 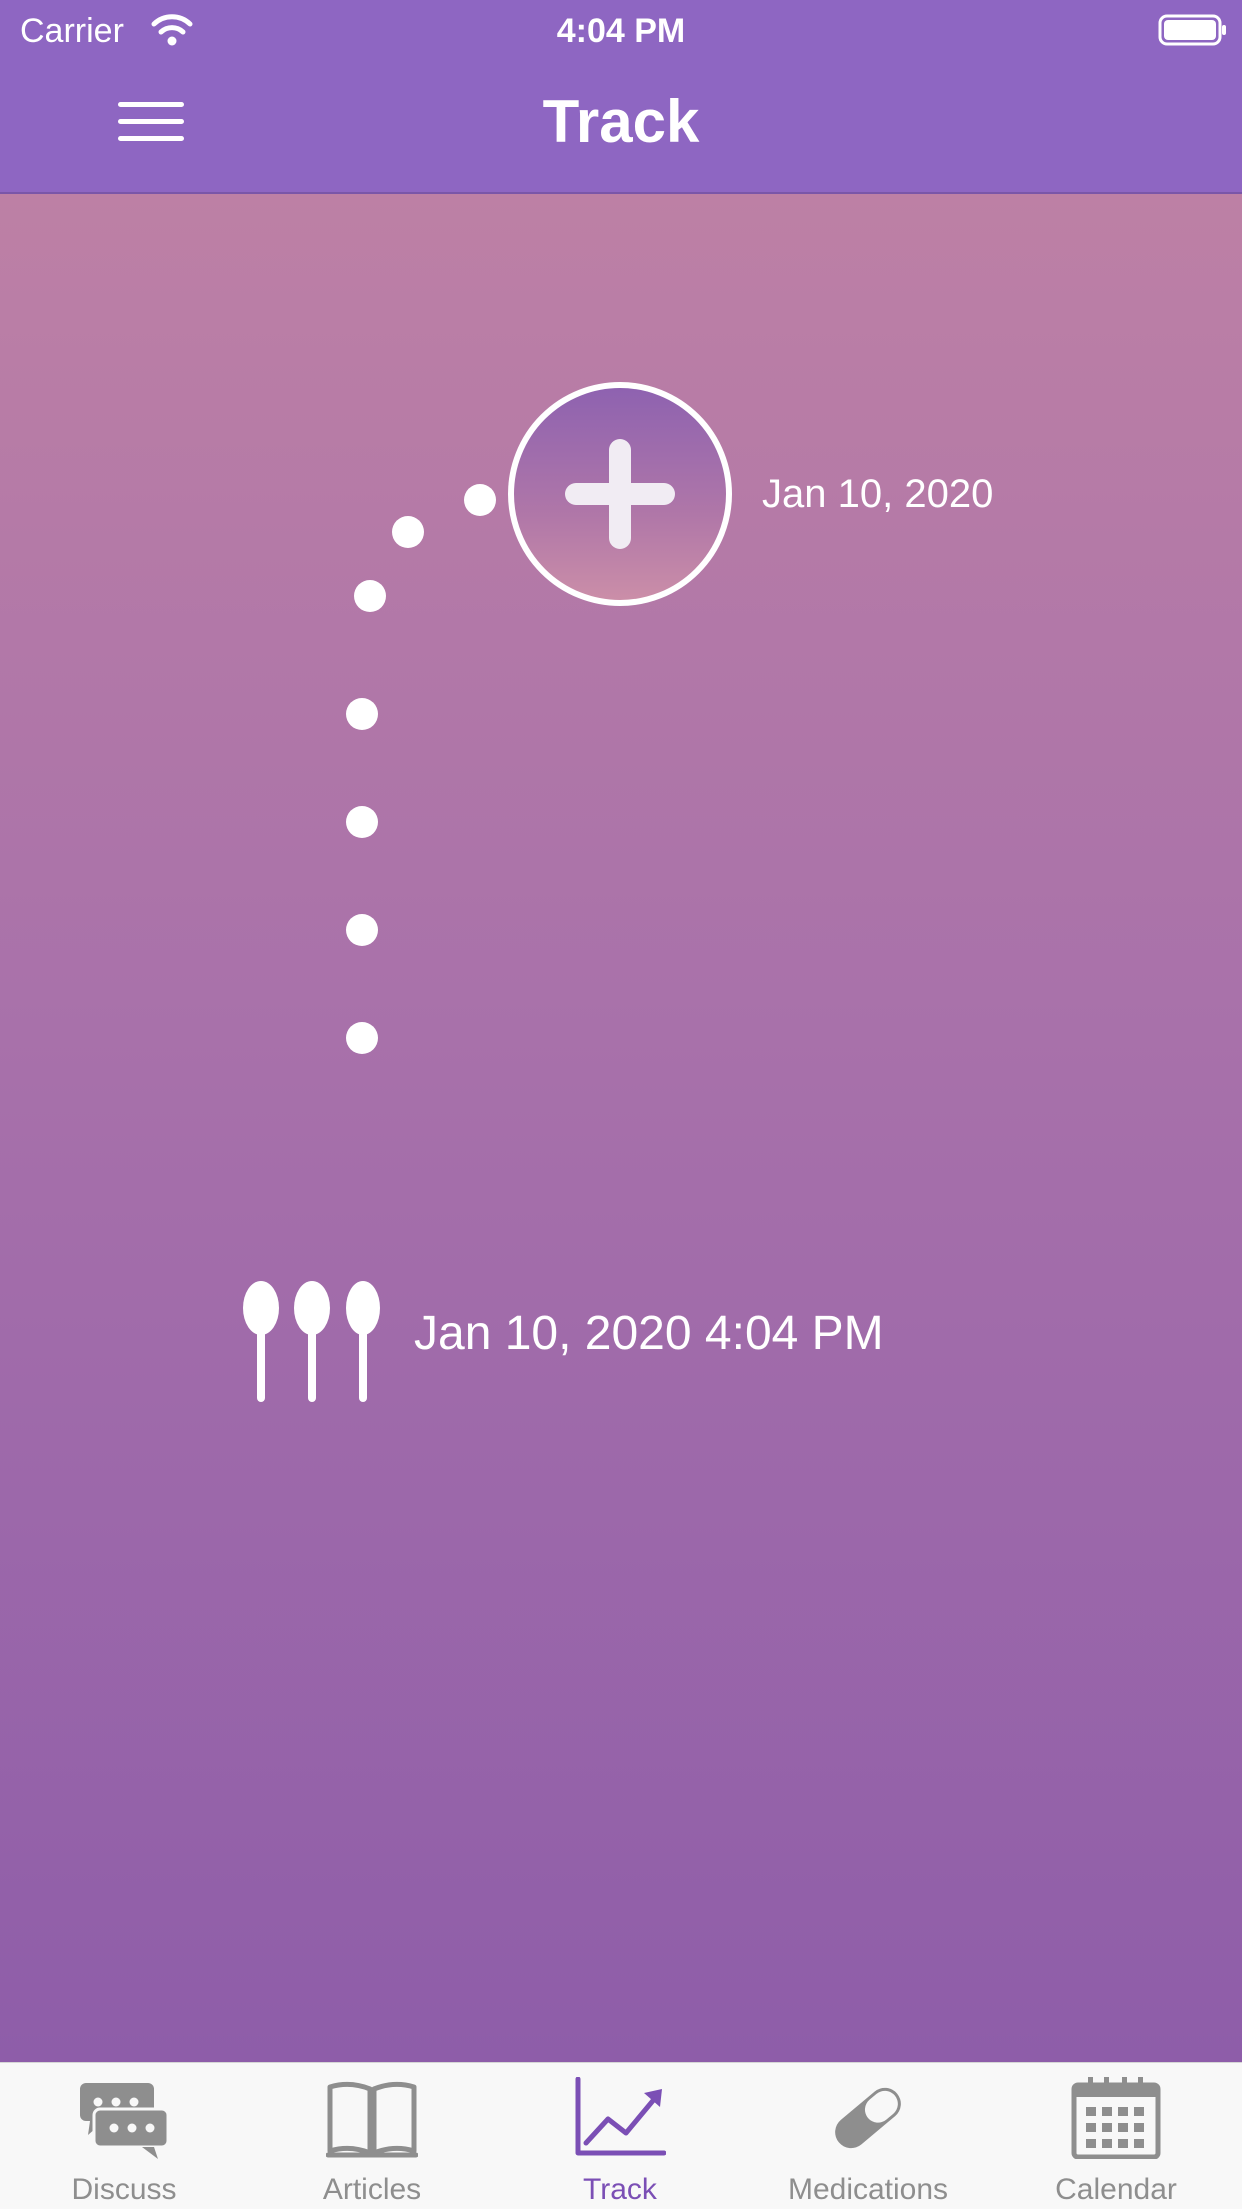 What do you see at coordinates (310, 1342) in the screenshot?
I see `spoons-icon` at bounding box center [310, 1342].